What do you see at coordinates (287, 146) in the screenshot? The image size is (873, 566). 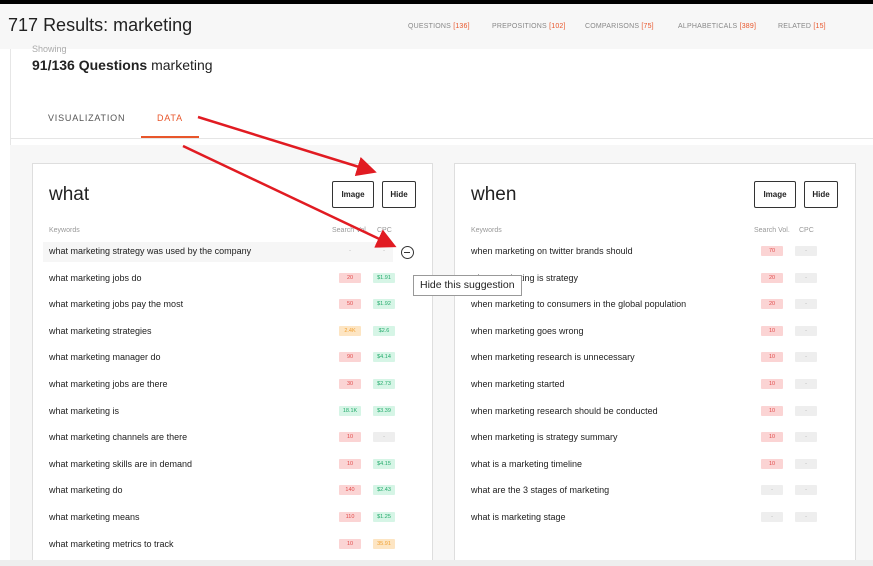 I see `arrow-to-hide-button` at bounding box center [287, 146].